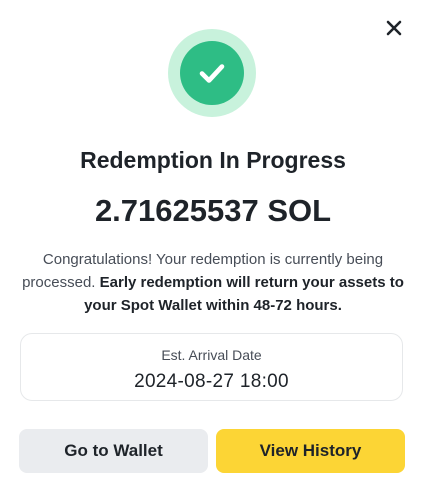 Image resolution: width=426 pixels, height=495 pixels. What do you see at coordinates (113, 451) in the screenshot?
I see `go-to-wallet-button: Go to Wallet` at bounding box center [113, 451].